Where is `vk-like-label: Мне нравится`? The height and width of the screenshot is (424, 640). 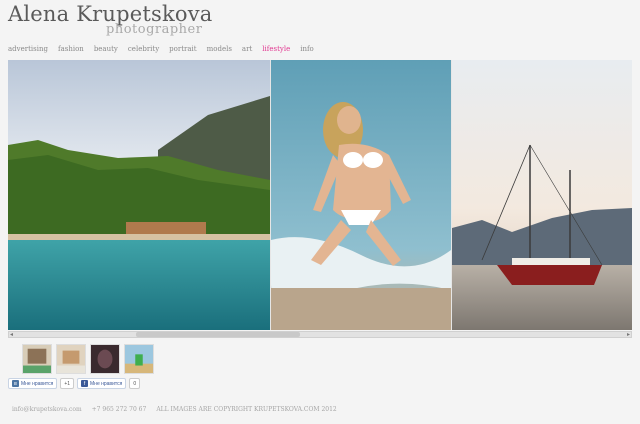
vk-like-label: Мне нравится is located at coordinates (37, 383).